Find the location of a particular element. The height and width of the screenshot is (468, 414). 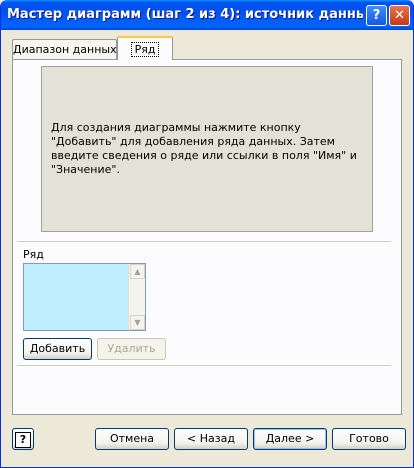

tab-series: Ряд is located at coordinates (145, 48).